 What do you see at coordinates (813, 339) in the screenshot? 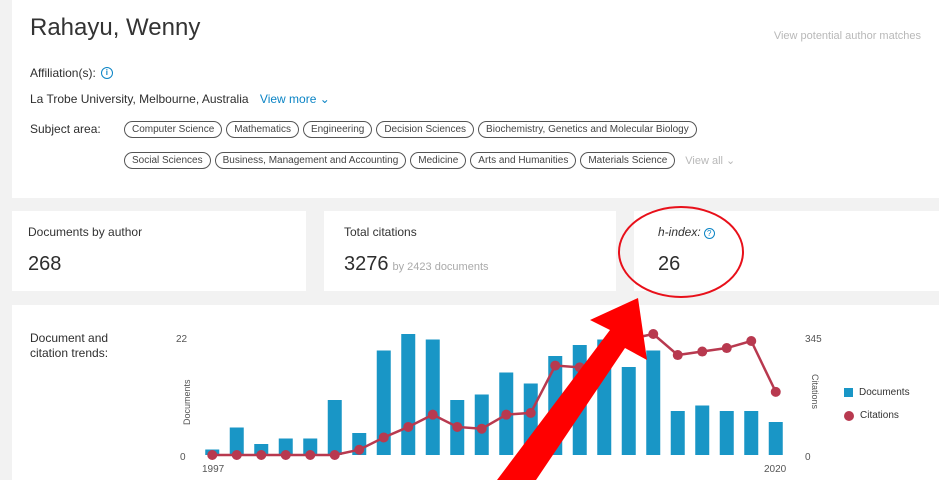
I see `right-axis-max: 345` at bounding box center [813, 339].